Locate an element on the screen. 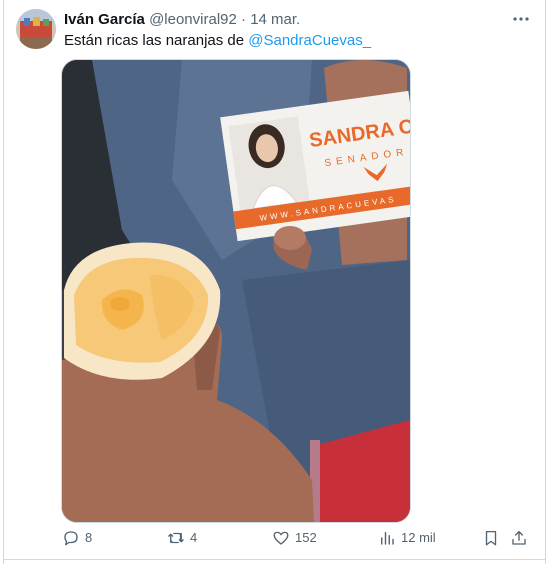 The height and width of the screenshot is (564, 552). mention-link: @SandraCuevas_ is located at coordinates (309, 40).